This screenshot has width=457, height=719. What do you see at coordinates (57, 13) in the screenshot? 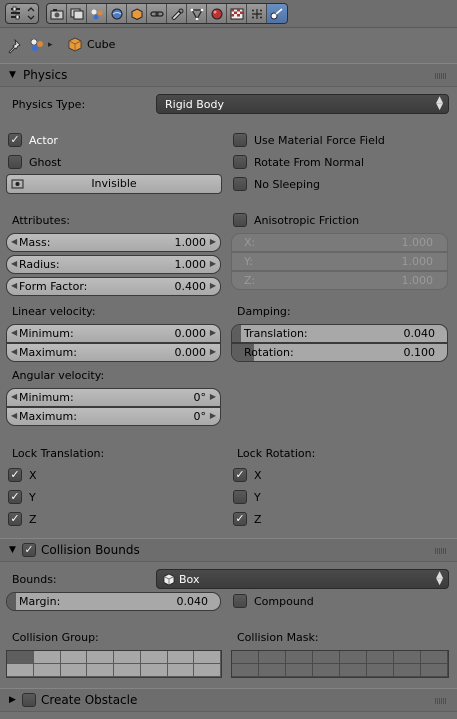
I see `render-icon` at bounding box center [57, 13].